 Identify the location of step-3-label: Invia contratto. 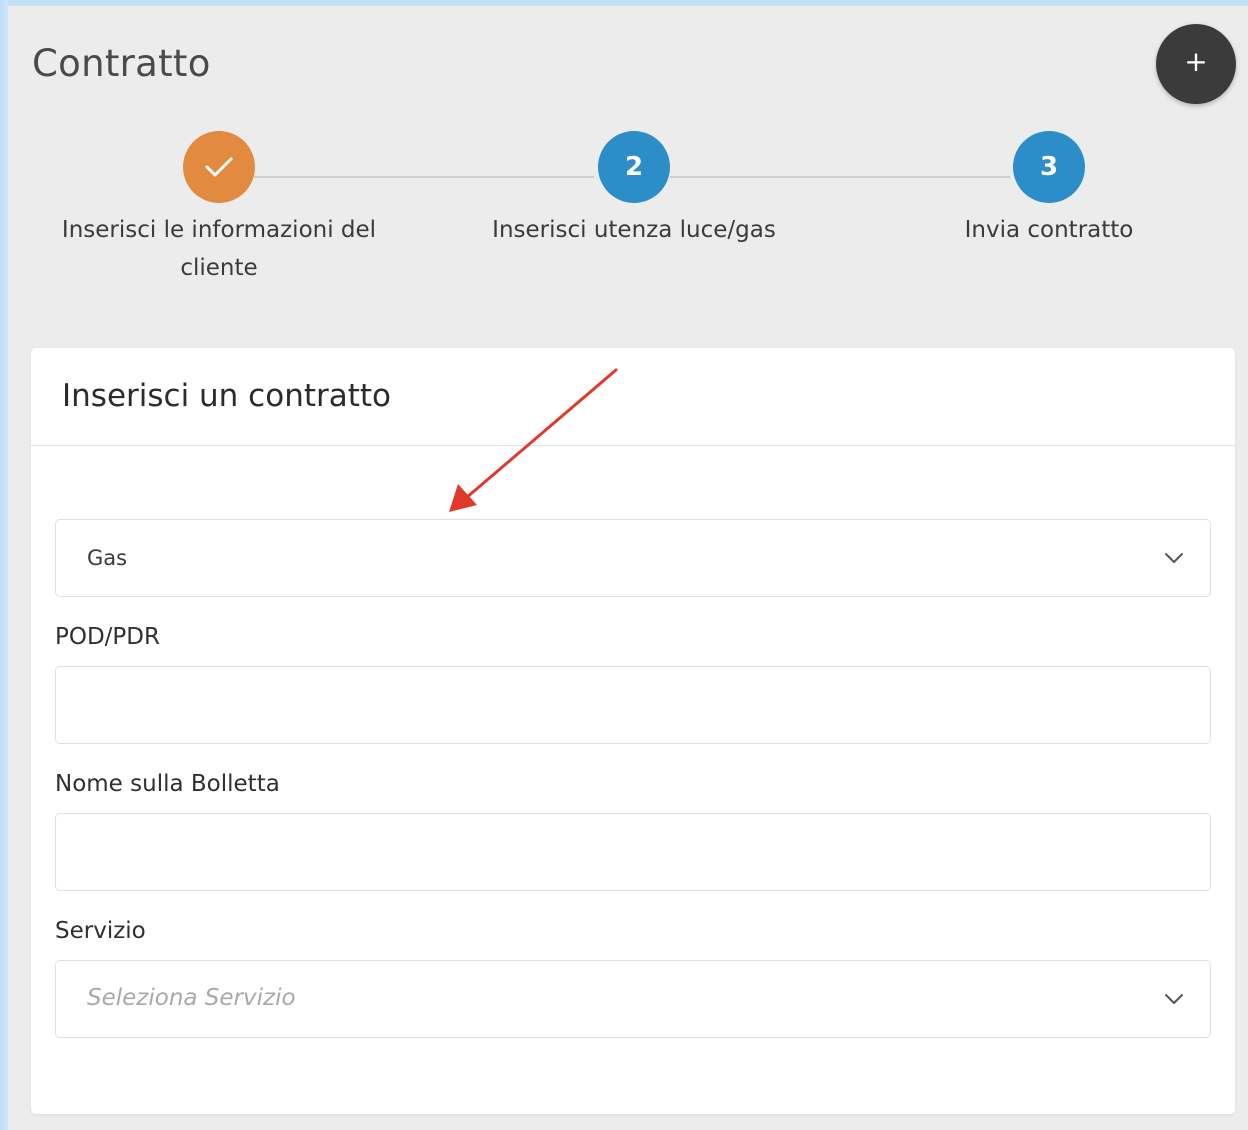
(1049, 230).